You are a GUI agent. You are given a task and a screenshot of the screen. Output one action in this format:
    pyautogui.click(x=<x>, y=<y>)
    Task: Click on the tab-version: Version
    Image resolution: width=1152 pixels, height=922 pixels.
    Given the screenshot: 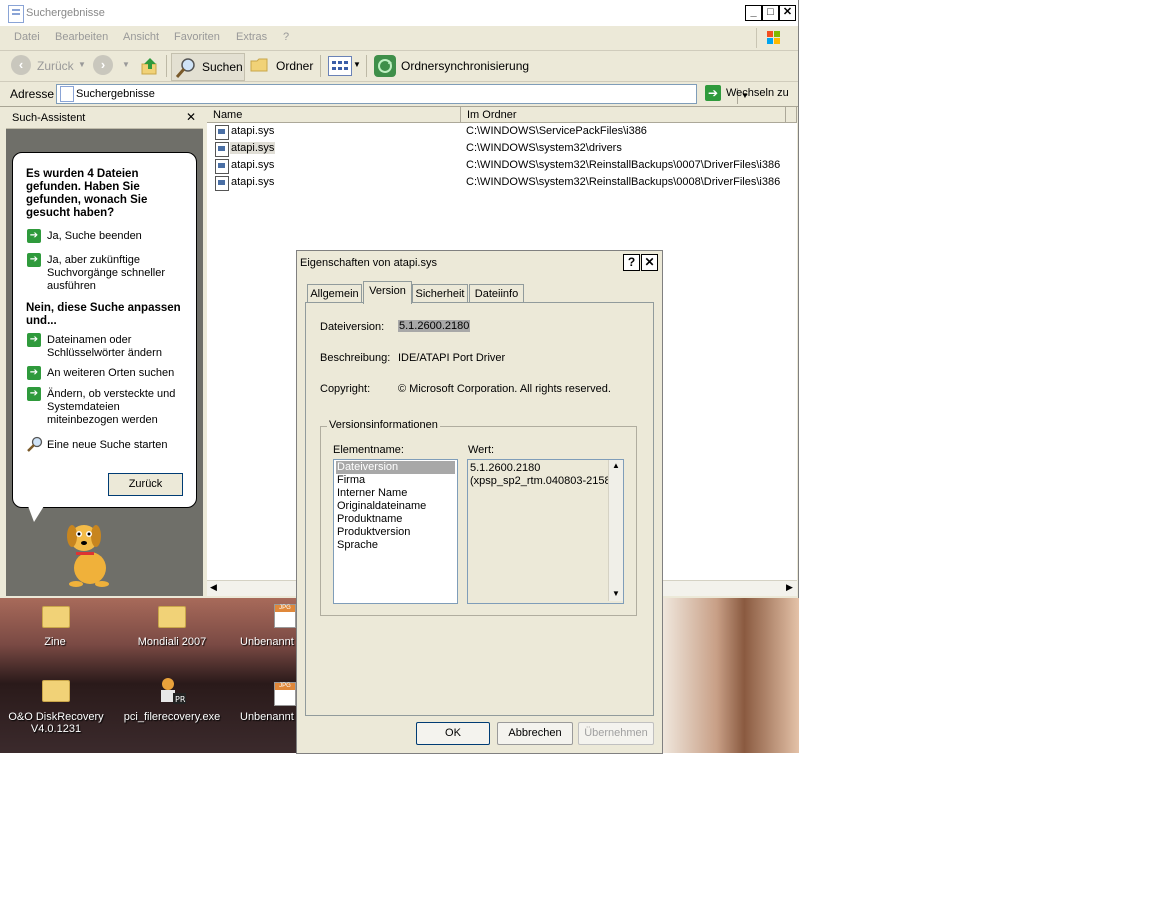 What is the action you would take?
    pyautogui.click(x=387, y=292)
    